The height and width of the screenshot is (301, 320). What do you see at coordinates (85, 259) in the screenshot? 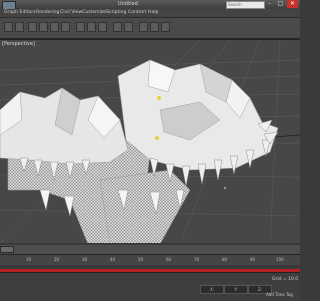
I see `tick-label: 30` at bounding box center [85, 259].